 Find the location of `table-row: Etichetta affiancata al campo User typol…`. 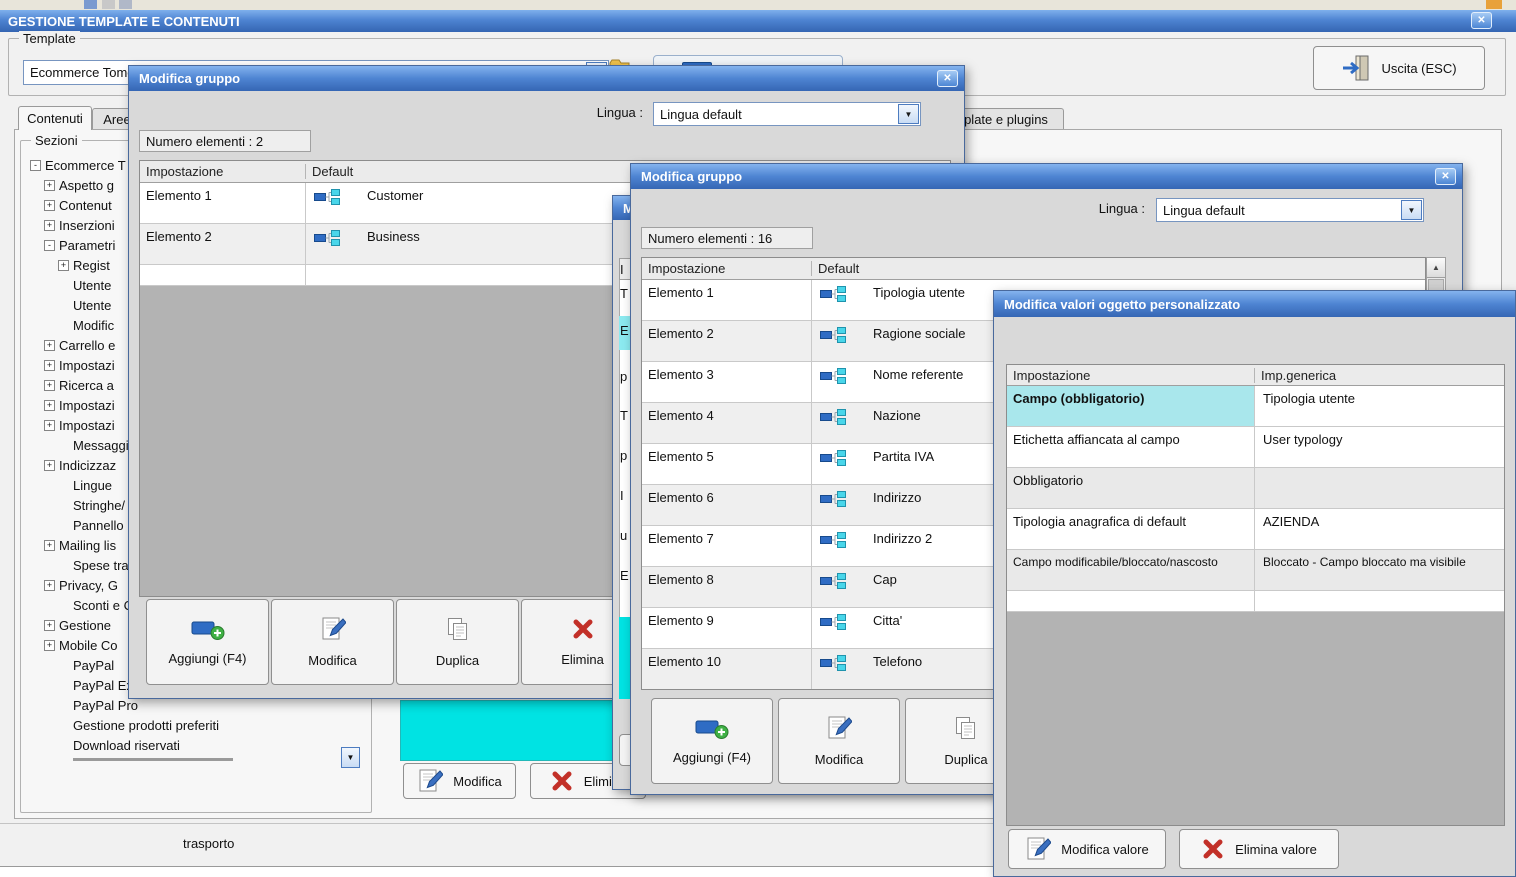

table-row: Etichetta affiancata al campo User typol… is located at coordinates (1255, 447).